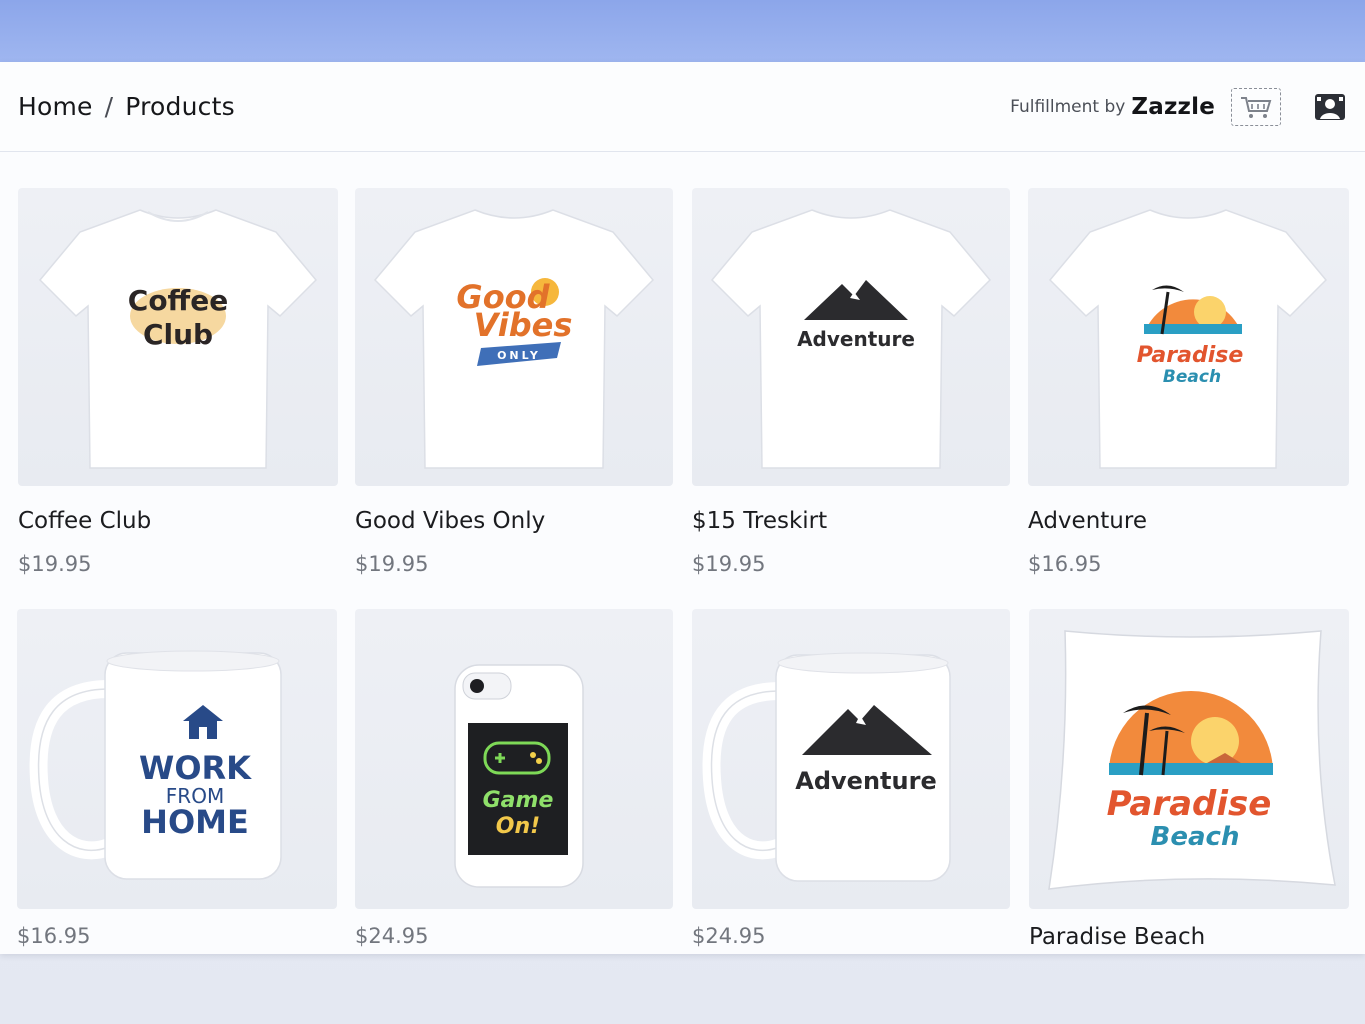 The image size is (1365, 1024). Describe the element at coordinates (180, 106) in the screenshot. I see `breadcrumb-current: Products` at that location.